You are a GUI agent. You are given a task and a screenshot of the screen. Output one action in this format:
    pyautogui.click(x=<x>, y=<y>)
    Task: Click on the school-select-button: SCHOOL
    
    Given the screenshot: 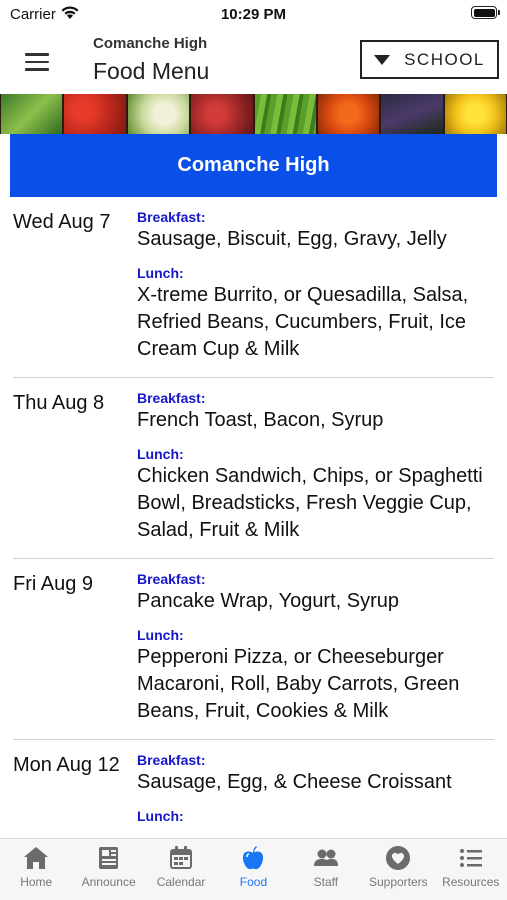 What is the action you would take?
    pyautogui.click(x=429, y=59)
    